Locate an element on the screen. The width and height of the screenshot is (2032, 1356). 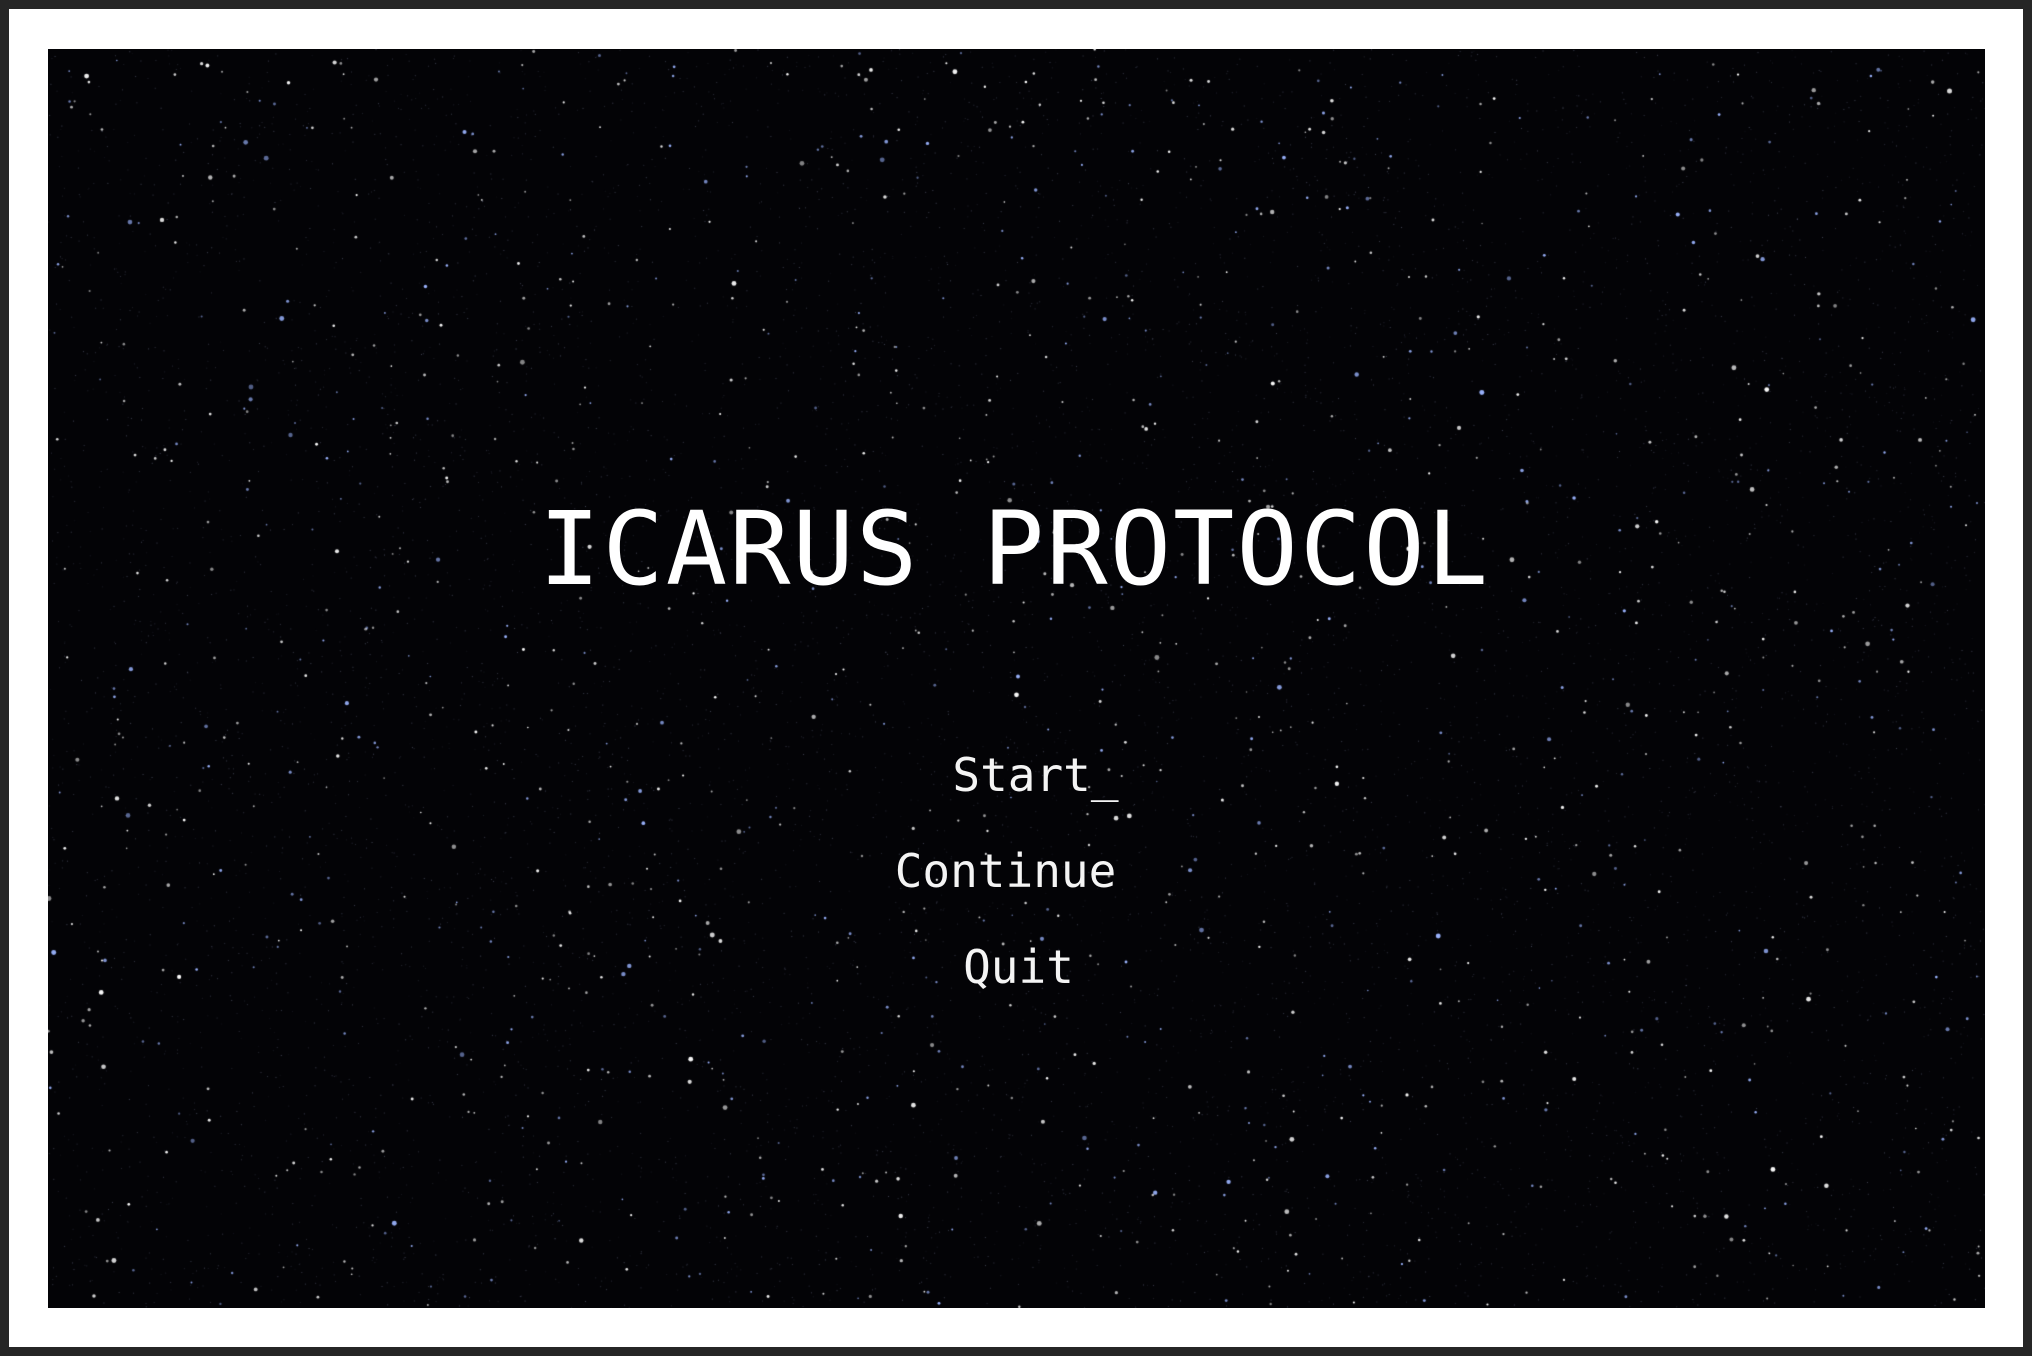
menu-item-quit: Quit is located at coordinates (1017, 967).